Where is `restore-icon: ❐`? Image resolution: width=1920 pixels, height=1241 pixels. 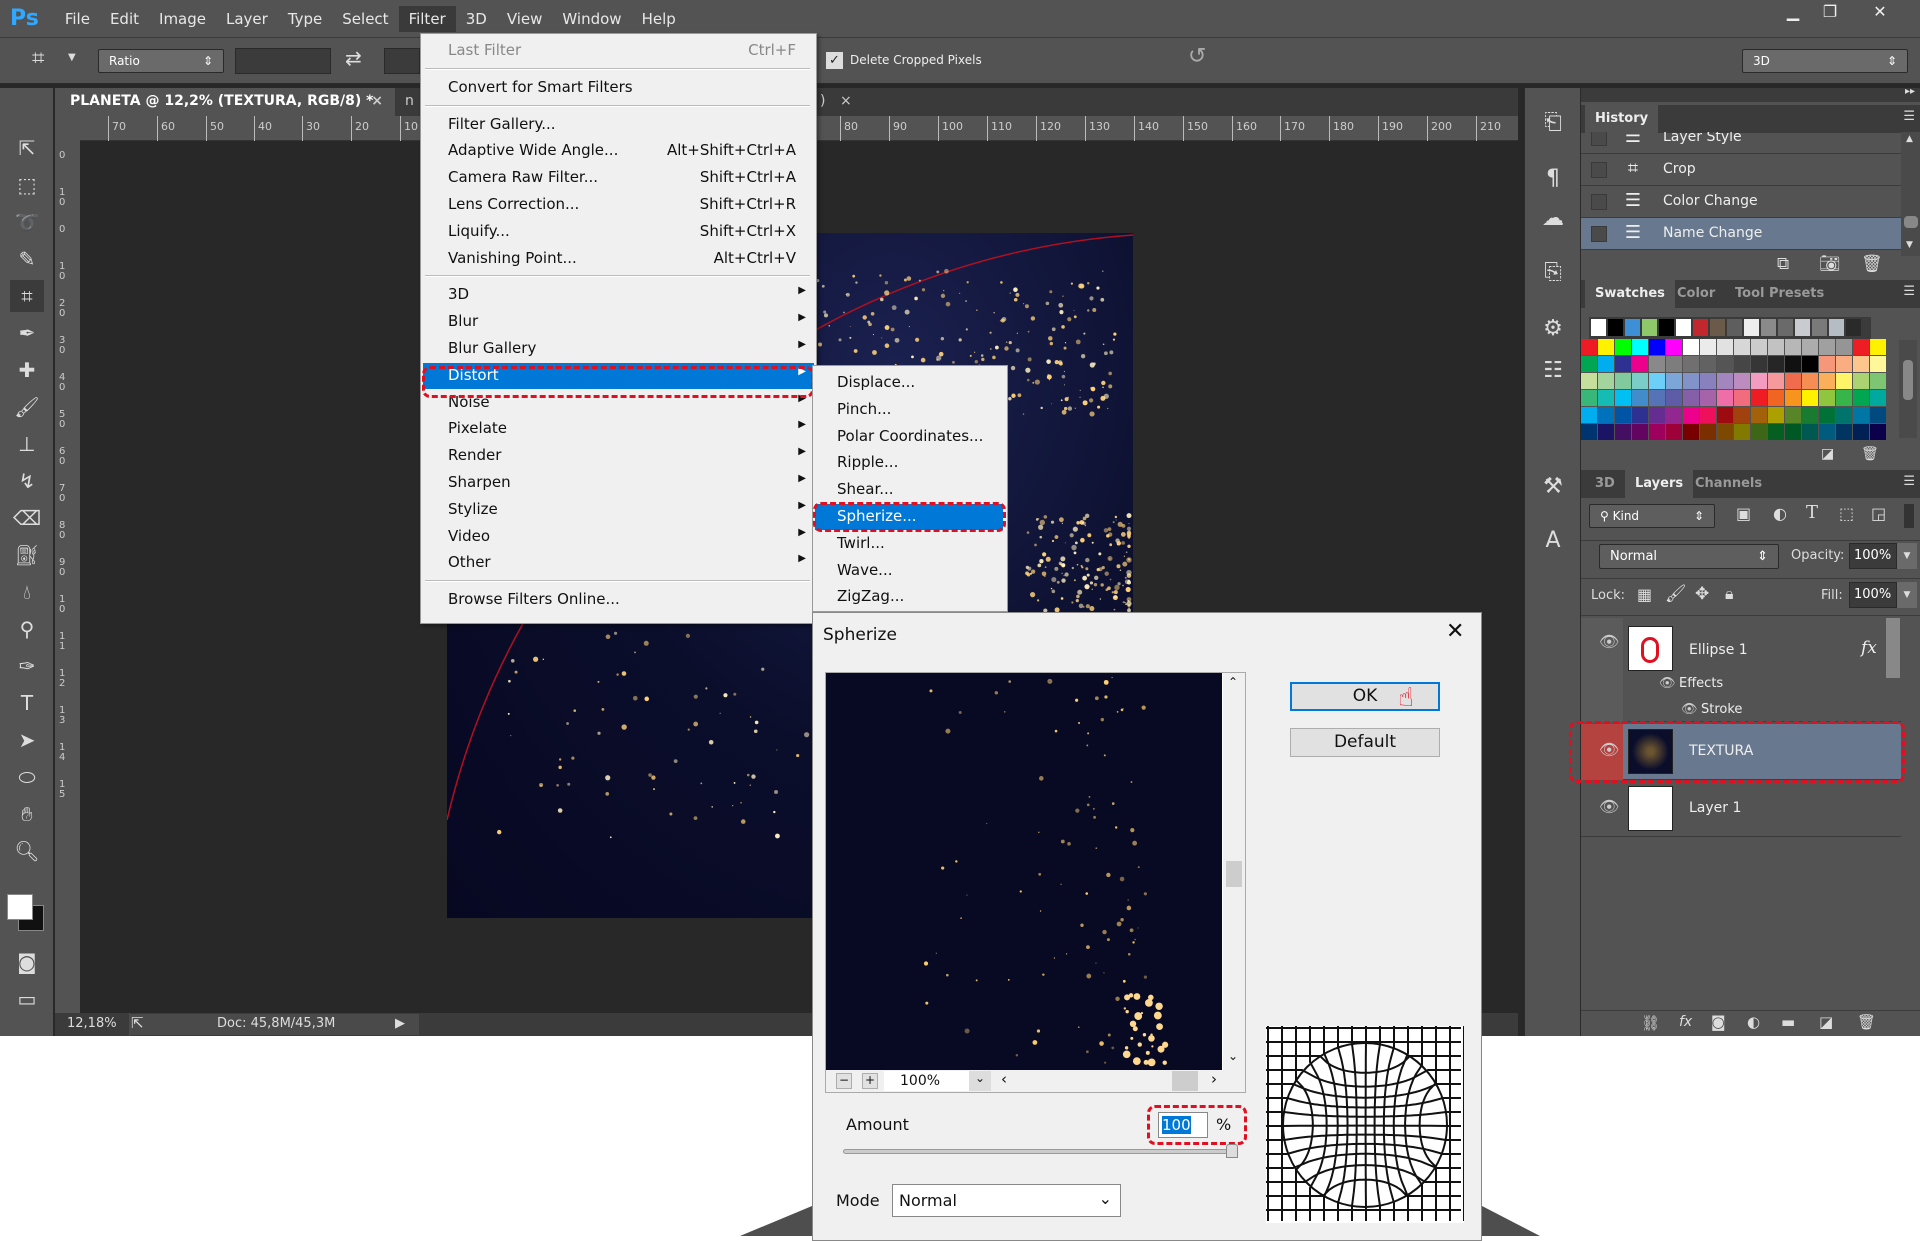
restore-icon: ❐ is located at coordinates (1830, 14).